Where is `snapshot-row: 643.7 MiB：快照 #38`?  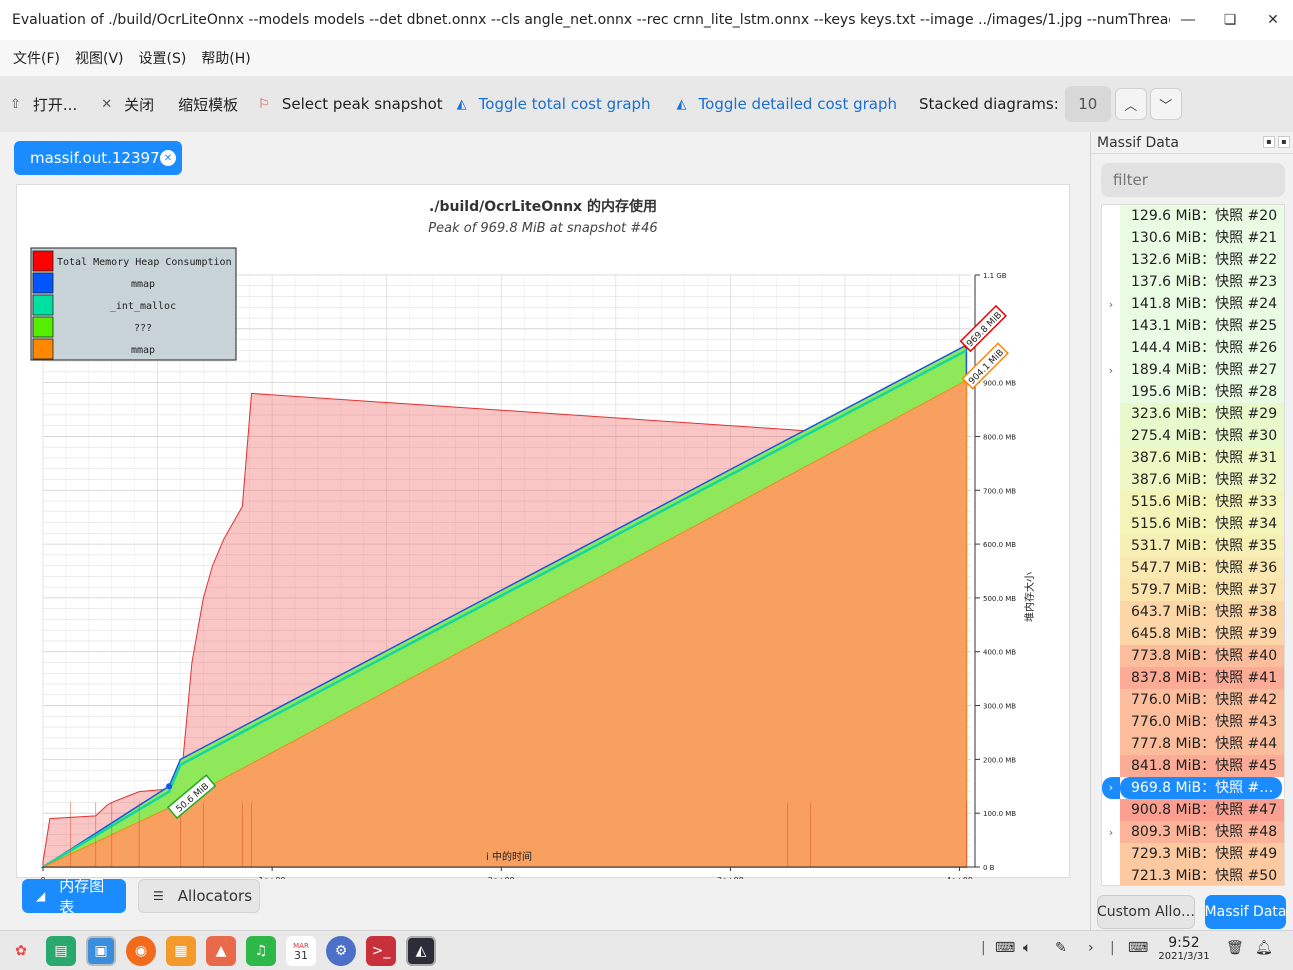 snapshot-row: 643.7 MiB：快照 #38 is located at coordinates (1193, 612).